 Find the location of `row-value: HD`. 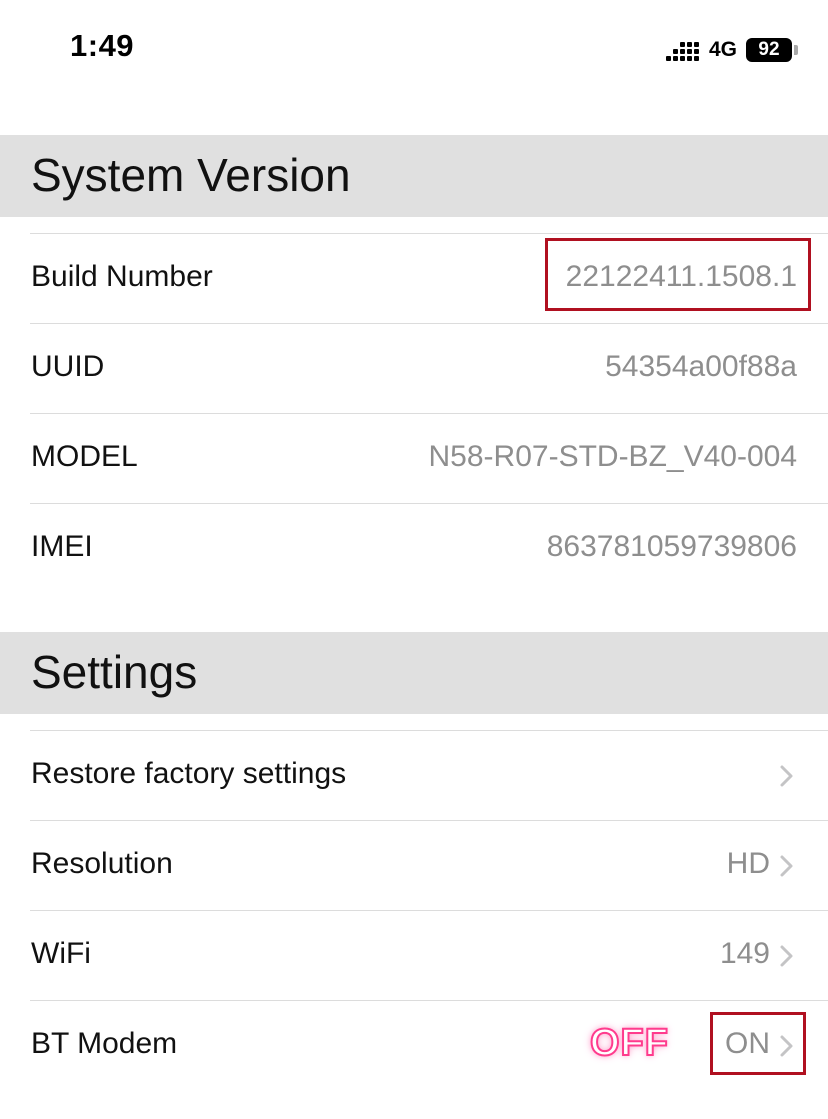

row-value: HD is located at coordinates (748, 863).